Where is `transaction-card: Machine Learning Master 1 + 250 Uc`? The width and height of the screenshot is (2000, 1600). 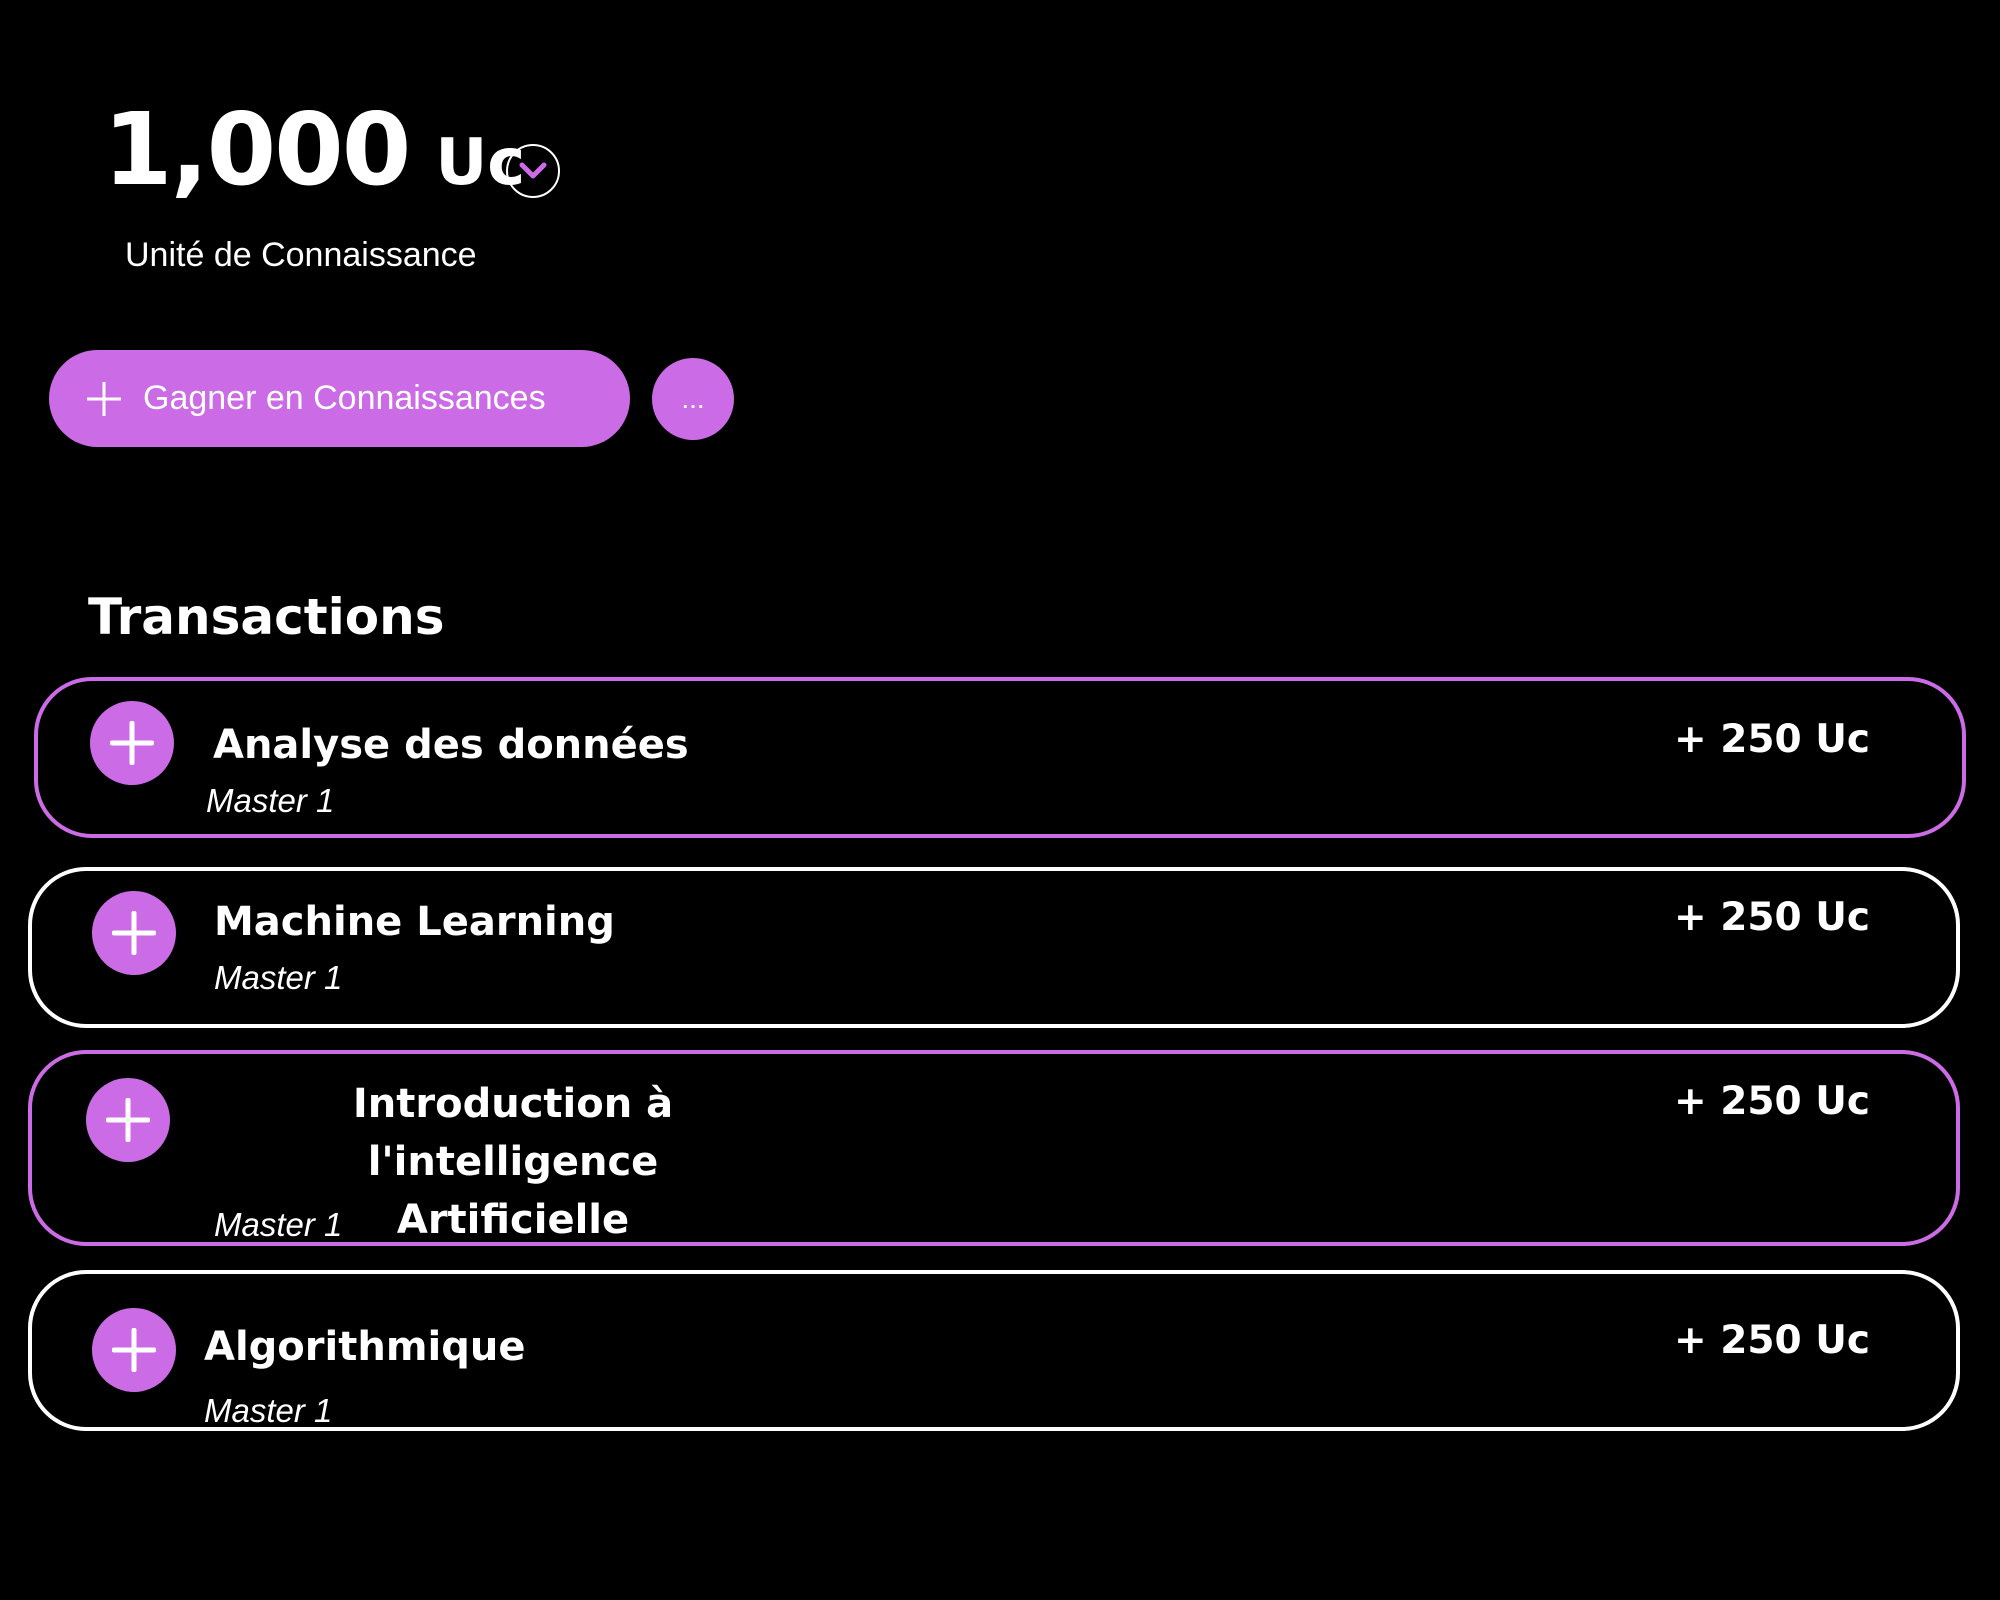
transaction-card: Machine Learning Master 1 + 250 Uc is located at coordinates (994, 947).